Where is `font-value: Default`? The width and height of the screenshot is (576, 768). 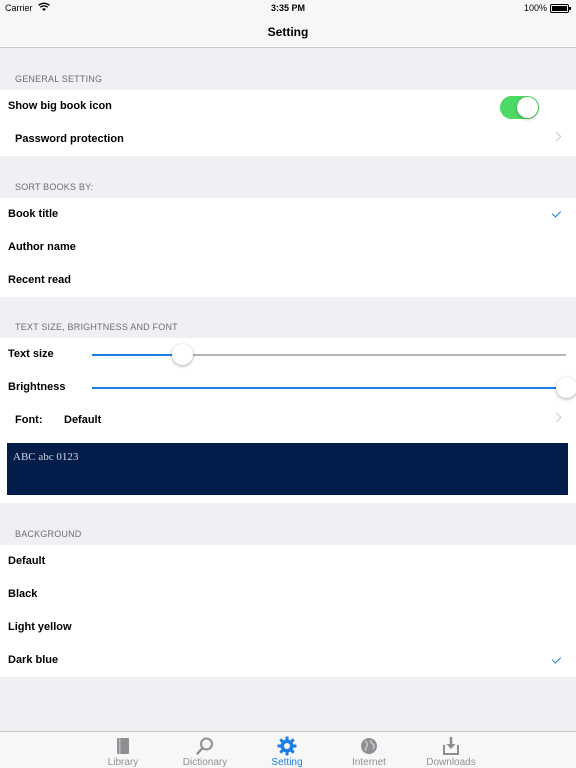
font-value: Default is located at coordinates (83, 420).